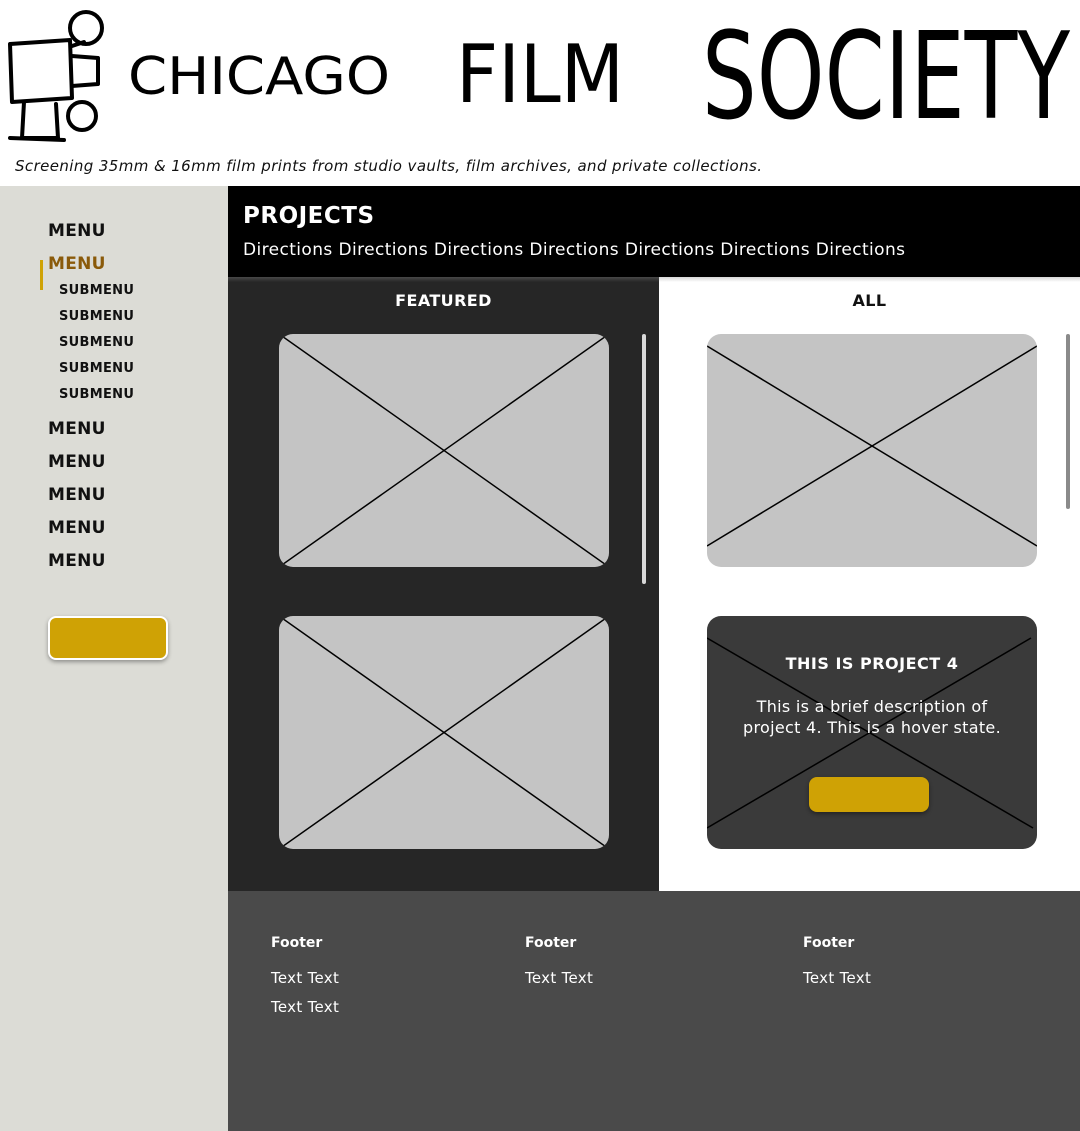 This screenshot has height=1131, width=1080. What do you see at coordinates (259, 77) in the screenshot?
I see `logo-word-chicago: CHICAGO` at bounding box center [259, 77].